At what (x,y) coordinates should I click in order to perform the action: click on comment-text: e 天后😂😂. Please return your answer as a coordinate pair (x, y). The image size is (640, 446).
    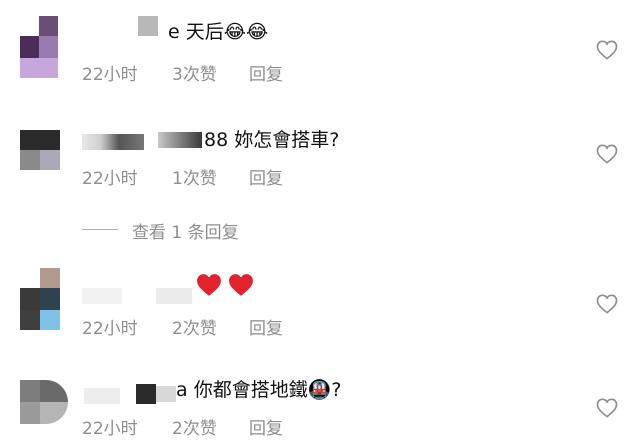
    Looking at the image, I should click on (218, 32).